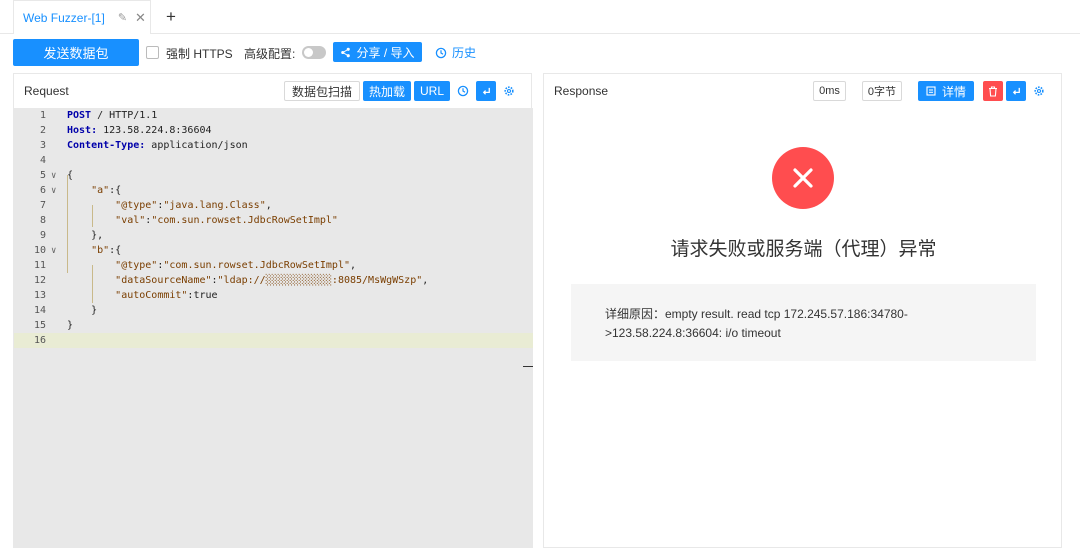 The image size is (1080, 548). I want to click on line-number: 15, so click(39, 325).